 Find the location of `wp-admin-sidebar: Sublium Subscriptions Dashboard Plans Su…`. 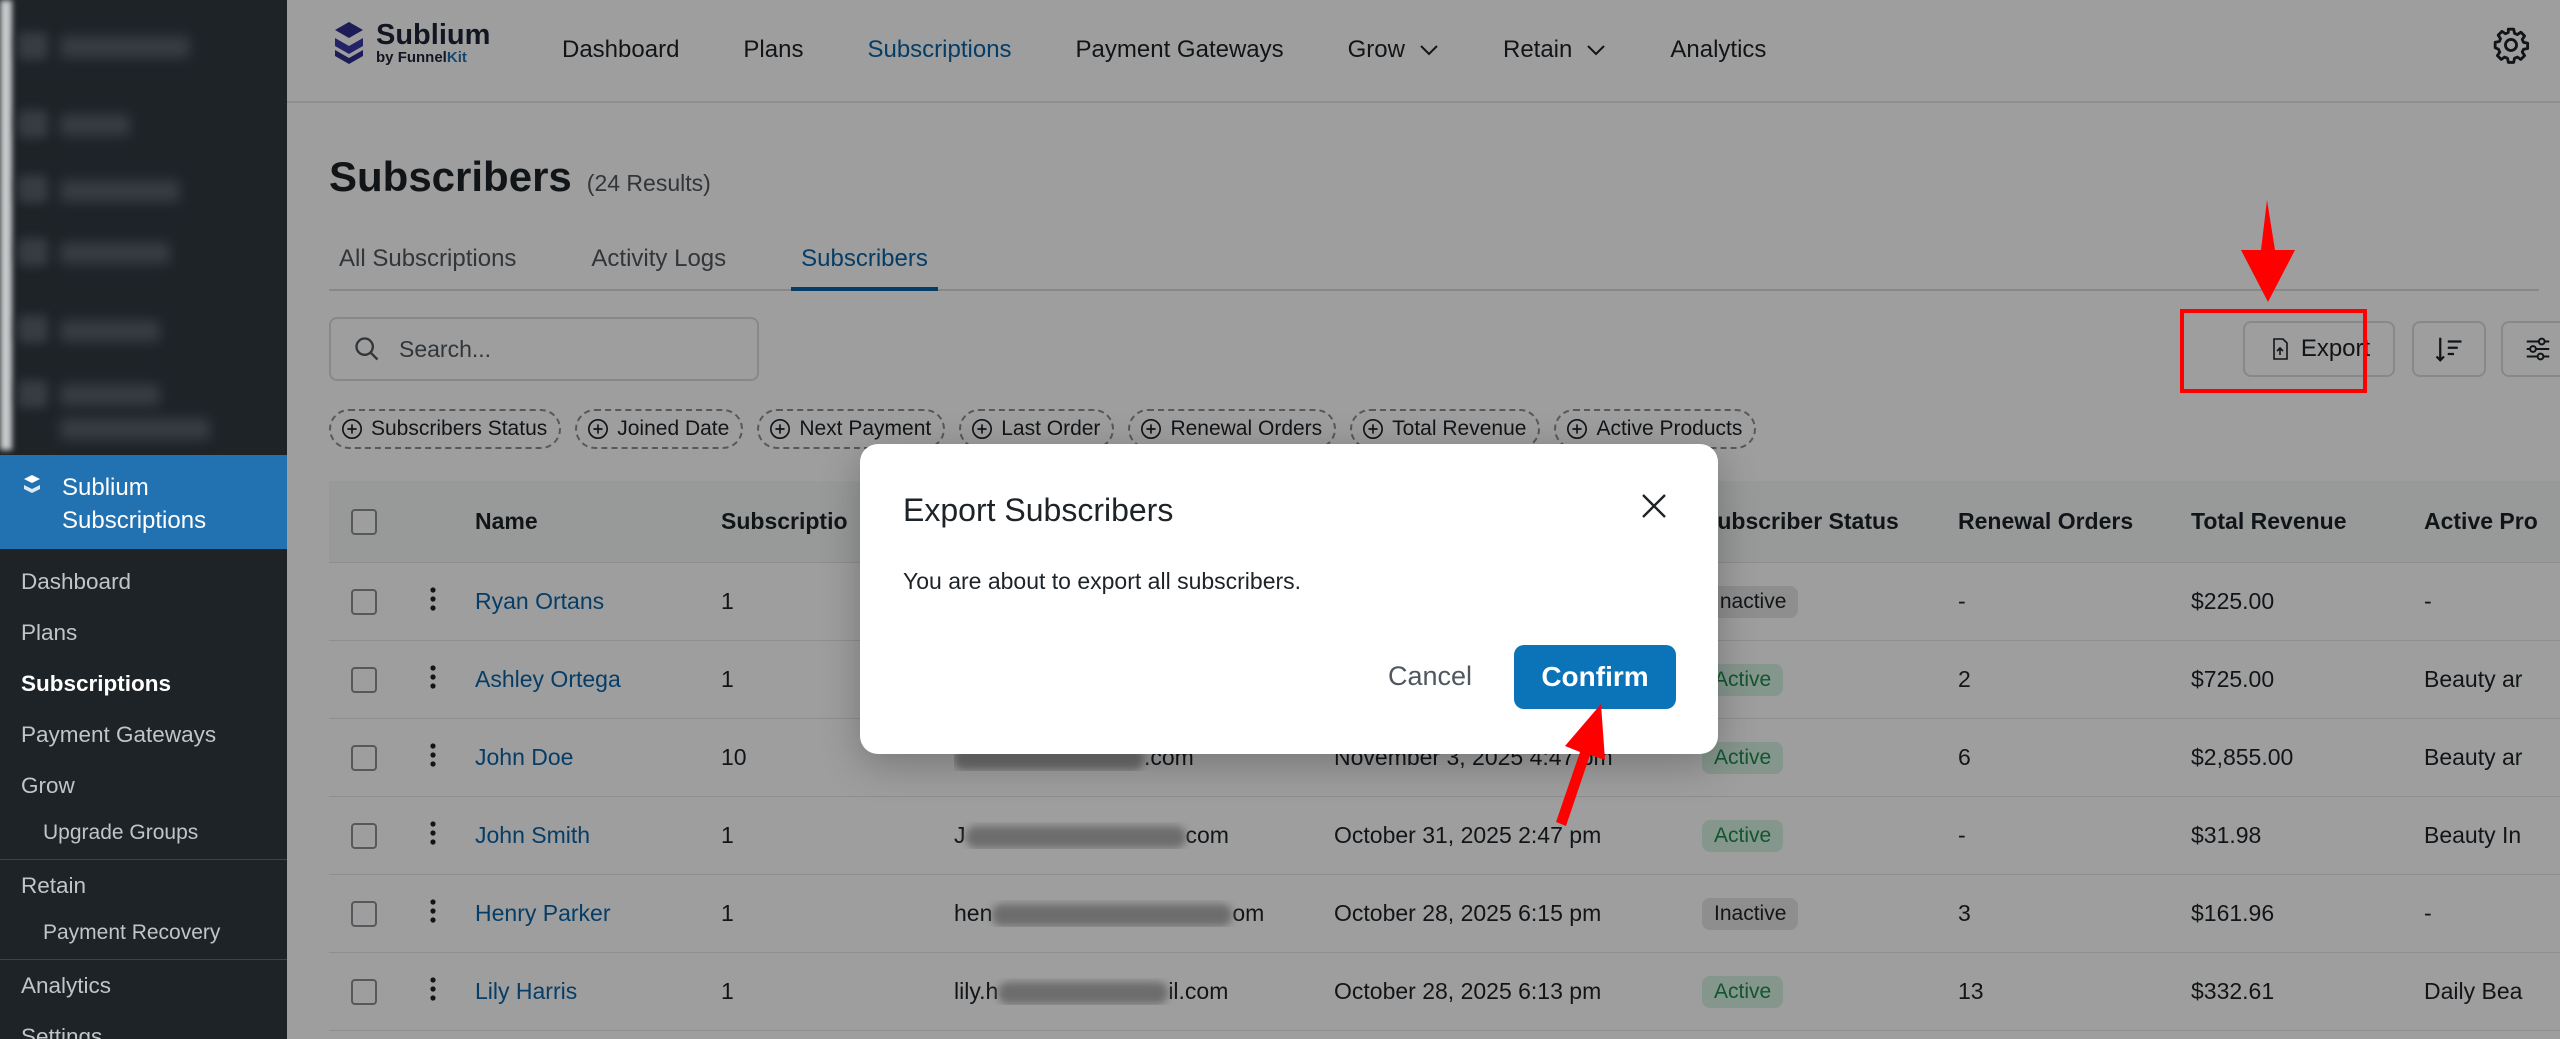

wp-admin-sidebar: Sublium Subscriptions Dashboard Plans Su… is located at coordinates (143, 519).